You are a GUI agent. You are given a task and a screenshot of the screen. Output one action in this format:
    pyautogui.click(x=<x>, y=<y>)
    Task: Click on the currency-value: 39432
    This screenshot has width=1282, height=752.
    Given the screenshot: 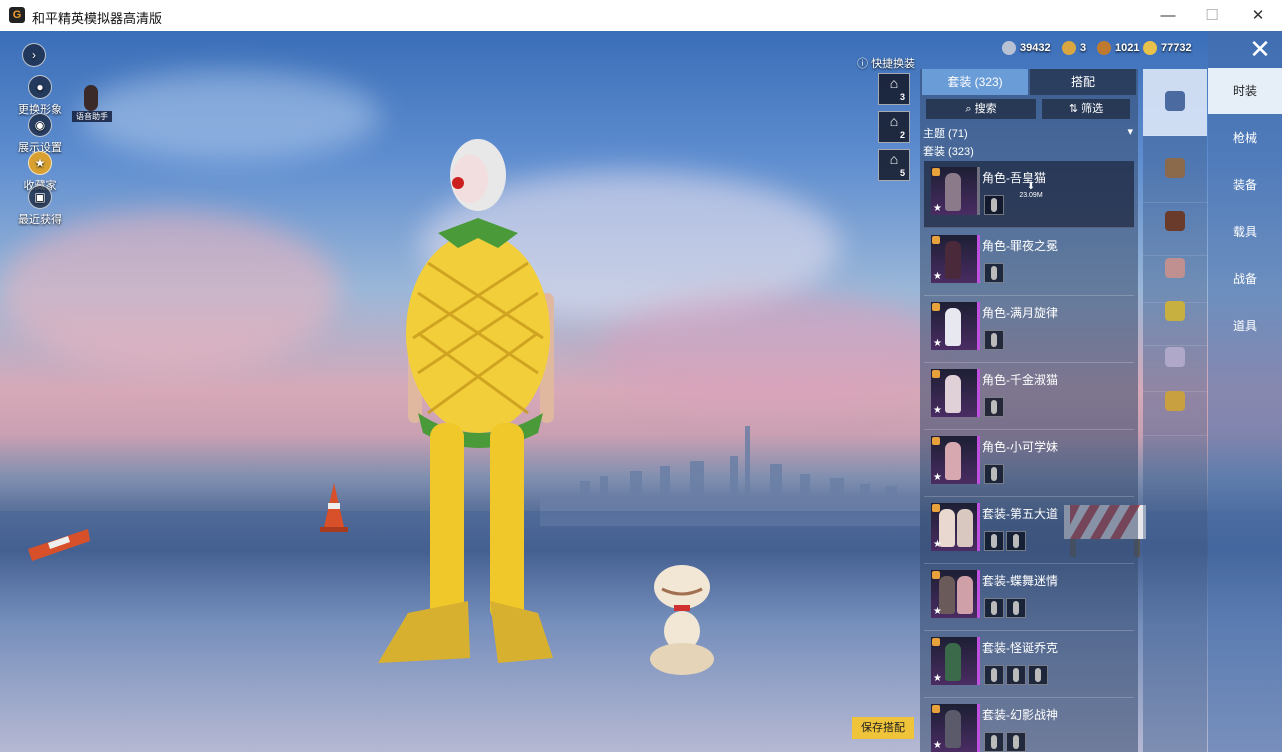 What is the action you would take?
    pyautogui.click(x=1035, y=48)
    